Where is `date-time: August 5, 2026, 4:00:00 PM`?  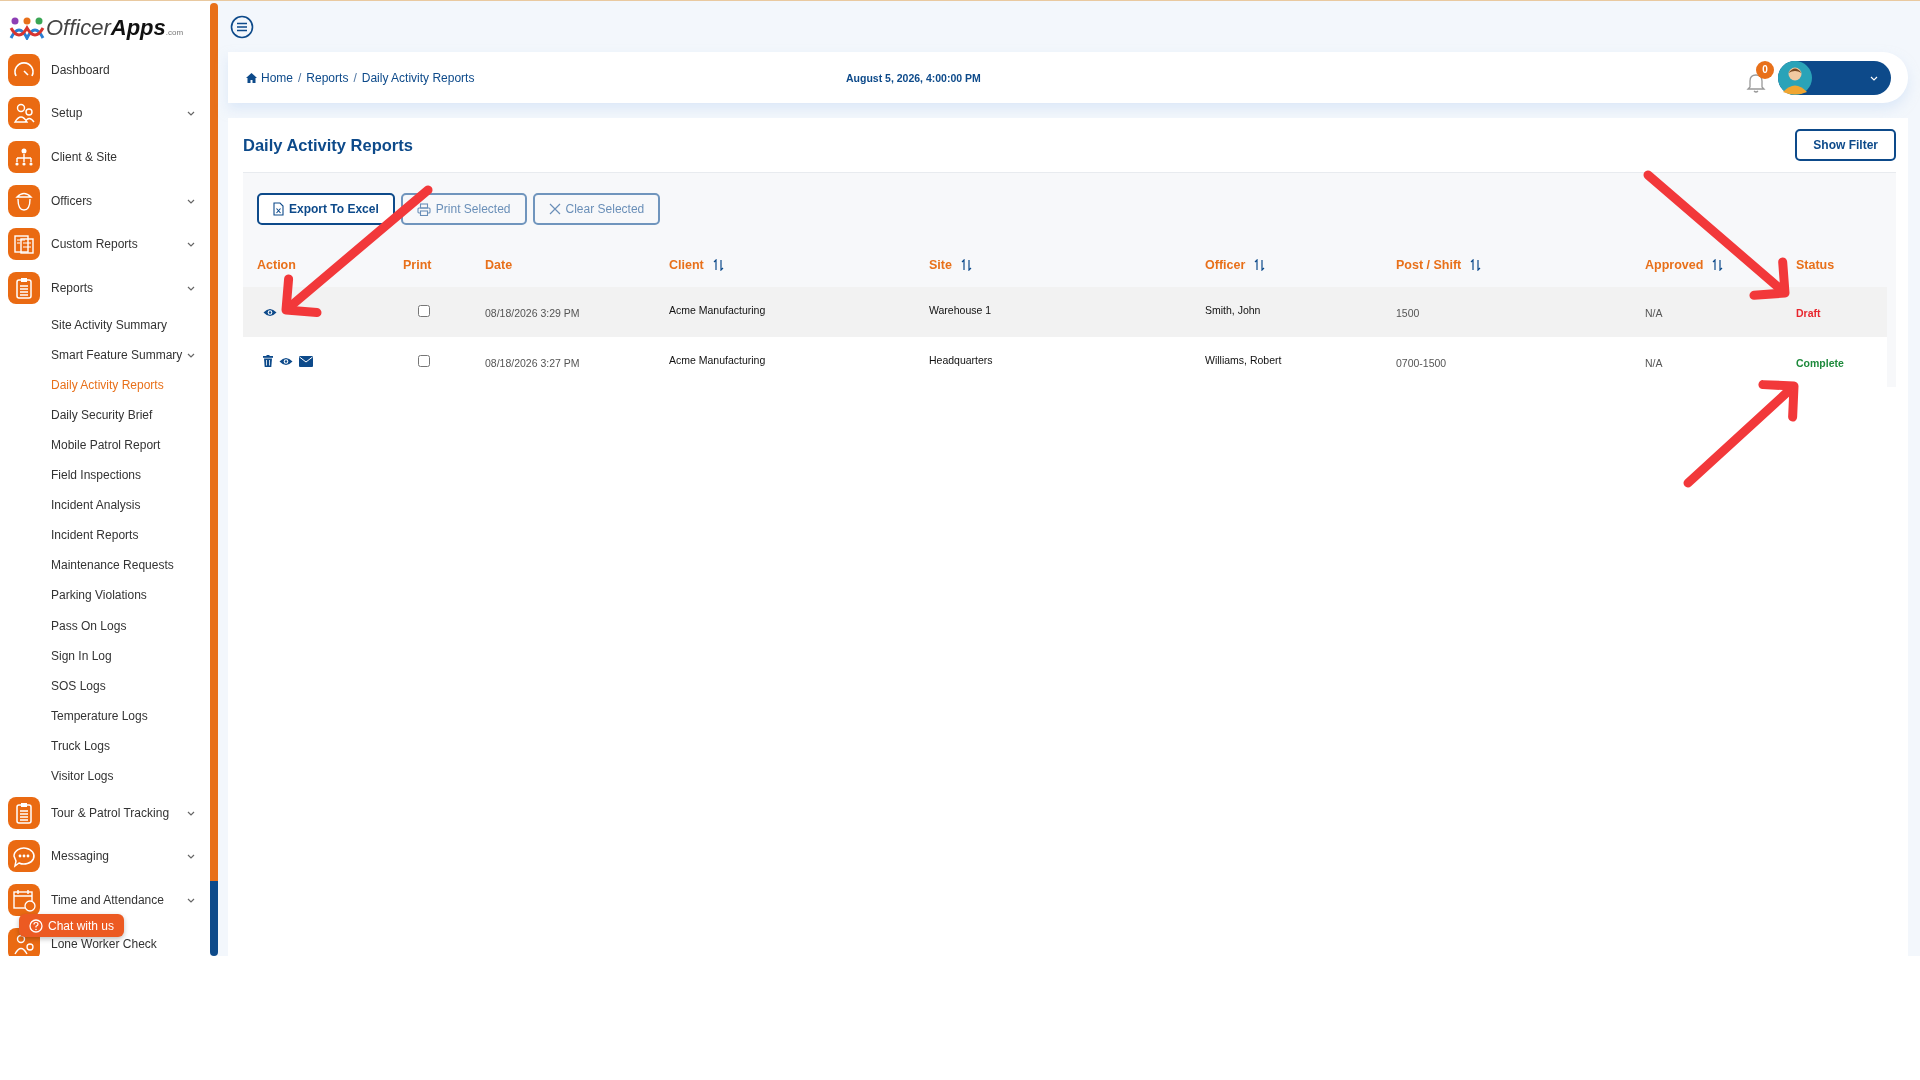 date-time: August 5, 2026, 4:00:00 PM is located at coordinates (914, 77).